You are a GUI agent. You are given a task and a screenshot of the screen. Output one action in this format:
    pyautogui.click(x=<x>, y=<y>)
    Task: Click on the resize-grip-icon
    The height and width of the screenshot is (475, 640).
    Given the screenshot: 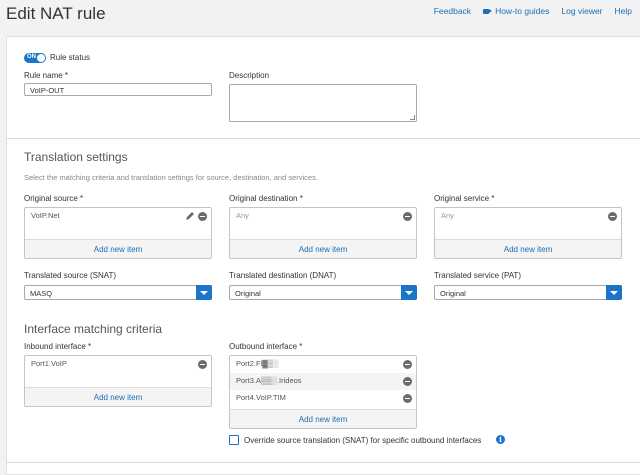 What is the action you would take?
    pyautogui.click(x=412, y=117)
    